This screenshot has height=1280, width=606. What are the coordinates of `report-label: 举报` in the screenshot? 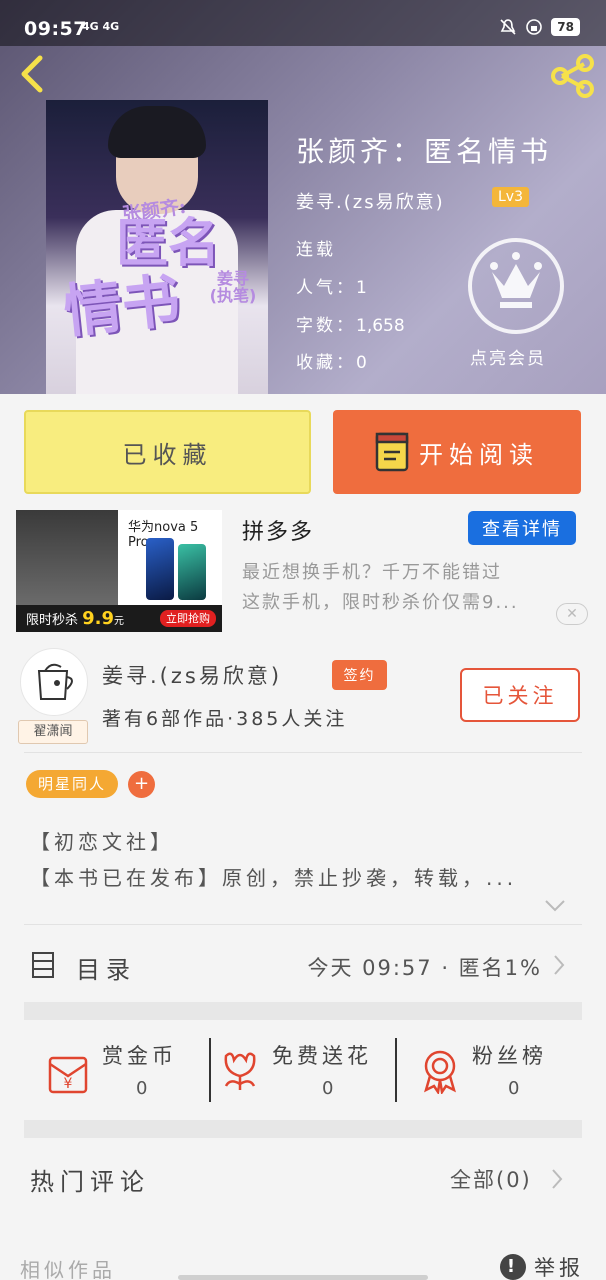 It's located at (559, 1268).